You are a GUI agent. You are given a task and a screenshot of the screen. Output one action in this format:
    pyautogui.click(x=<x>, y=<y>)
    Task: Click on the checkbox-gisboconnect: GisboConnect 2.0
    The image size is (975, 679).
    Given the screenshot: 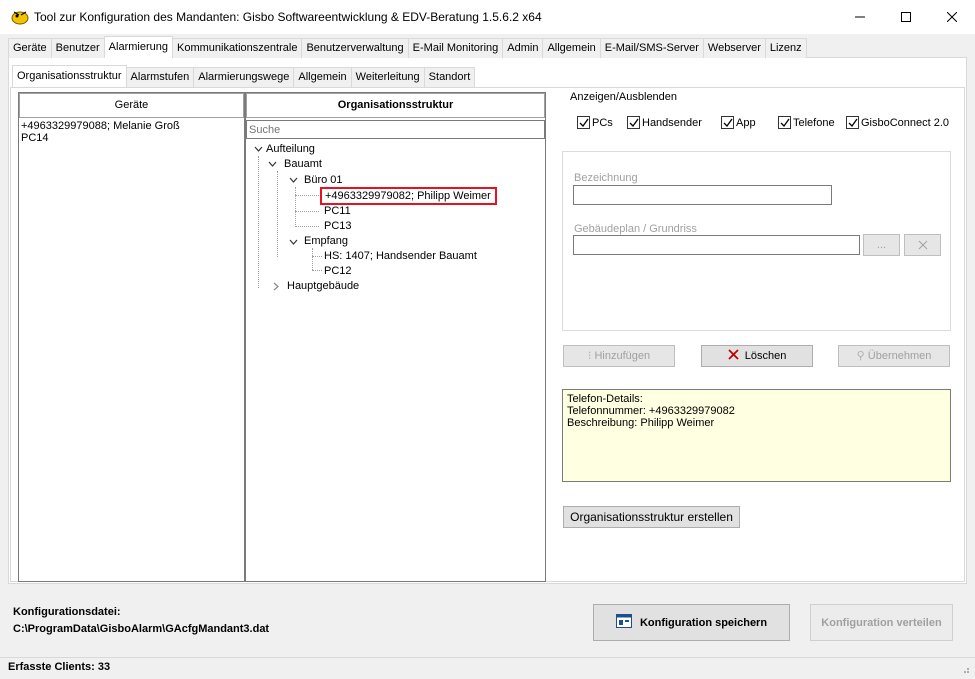 What is the action you would take?
    pyautogui.click(x=897, y=122)
    